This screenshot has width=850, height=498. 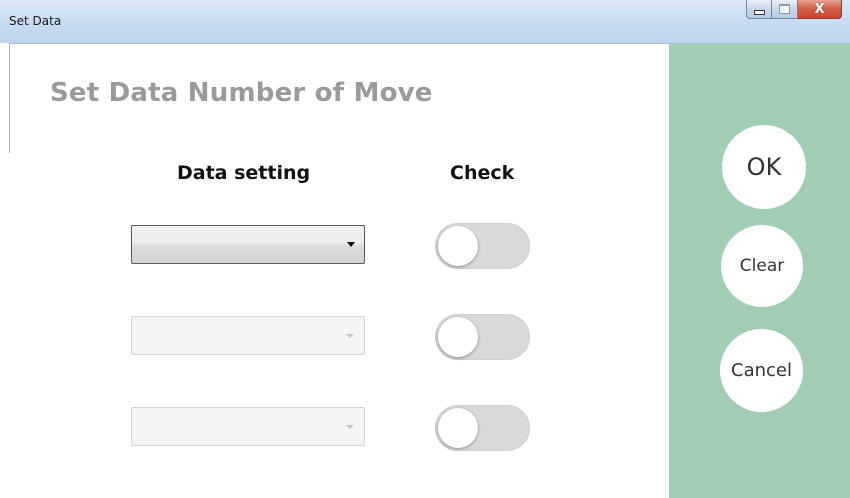 What do you see at coordinates (244, 173) in the screenshot?
I see `data-setting-header: Data setting` at bounding box center [244, 173].